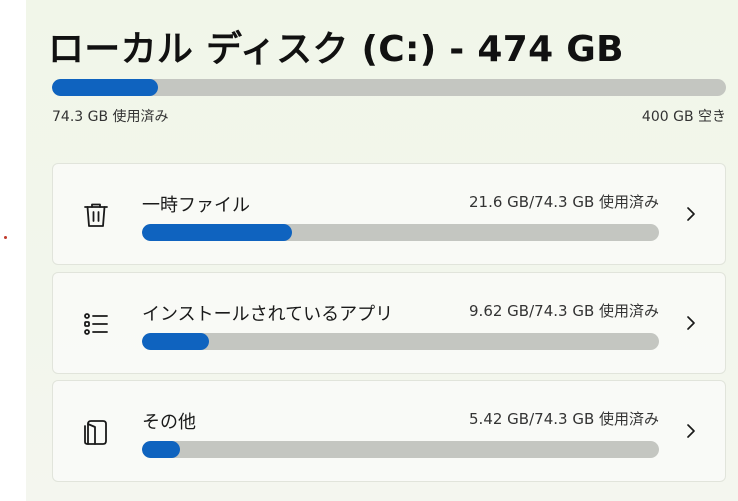  What do you see at coordinates (196, 205) in the screenshot?
I see `category-label: 一時ファイル` at bounding box center [196, 205].